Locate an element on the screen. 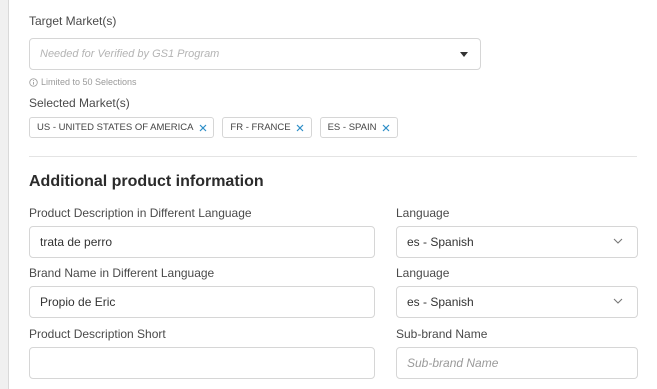 The width and height of the screenshot is (657, 389). sub-brand-name-input: Sub-brand Name is located at coordinates (517, 363).